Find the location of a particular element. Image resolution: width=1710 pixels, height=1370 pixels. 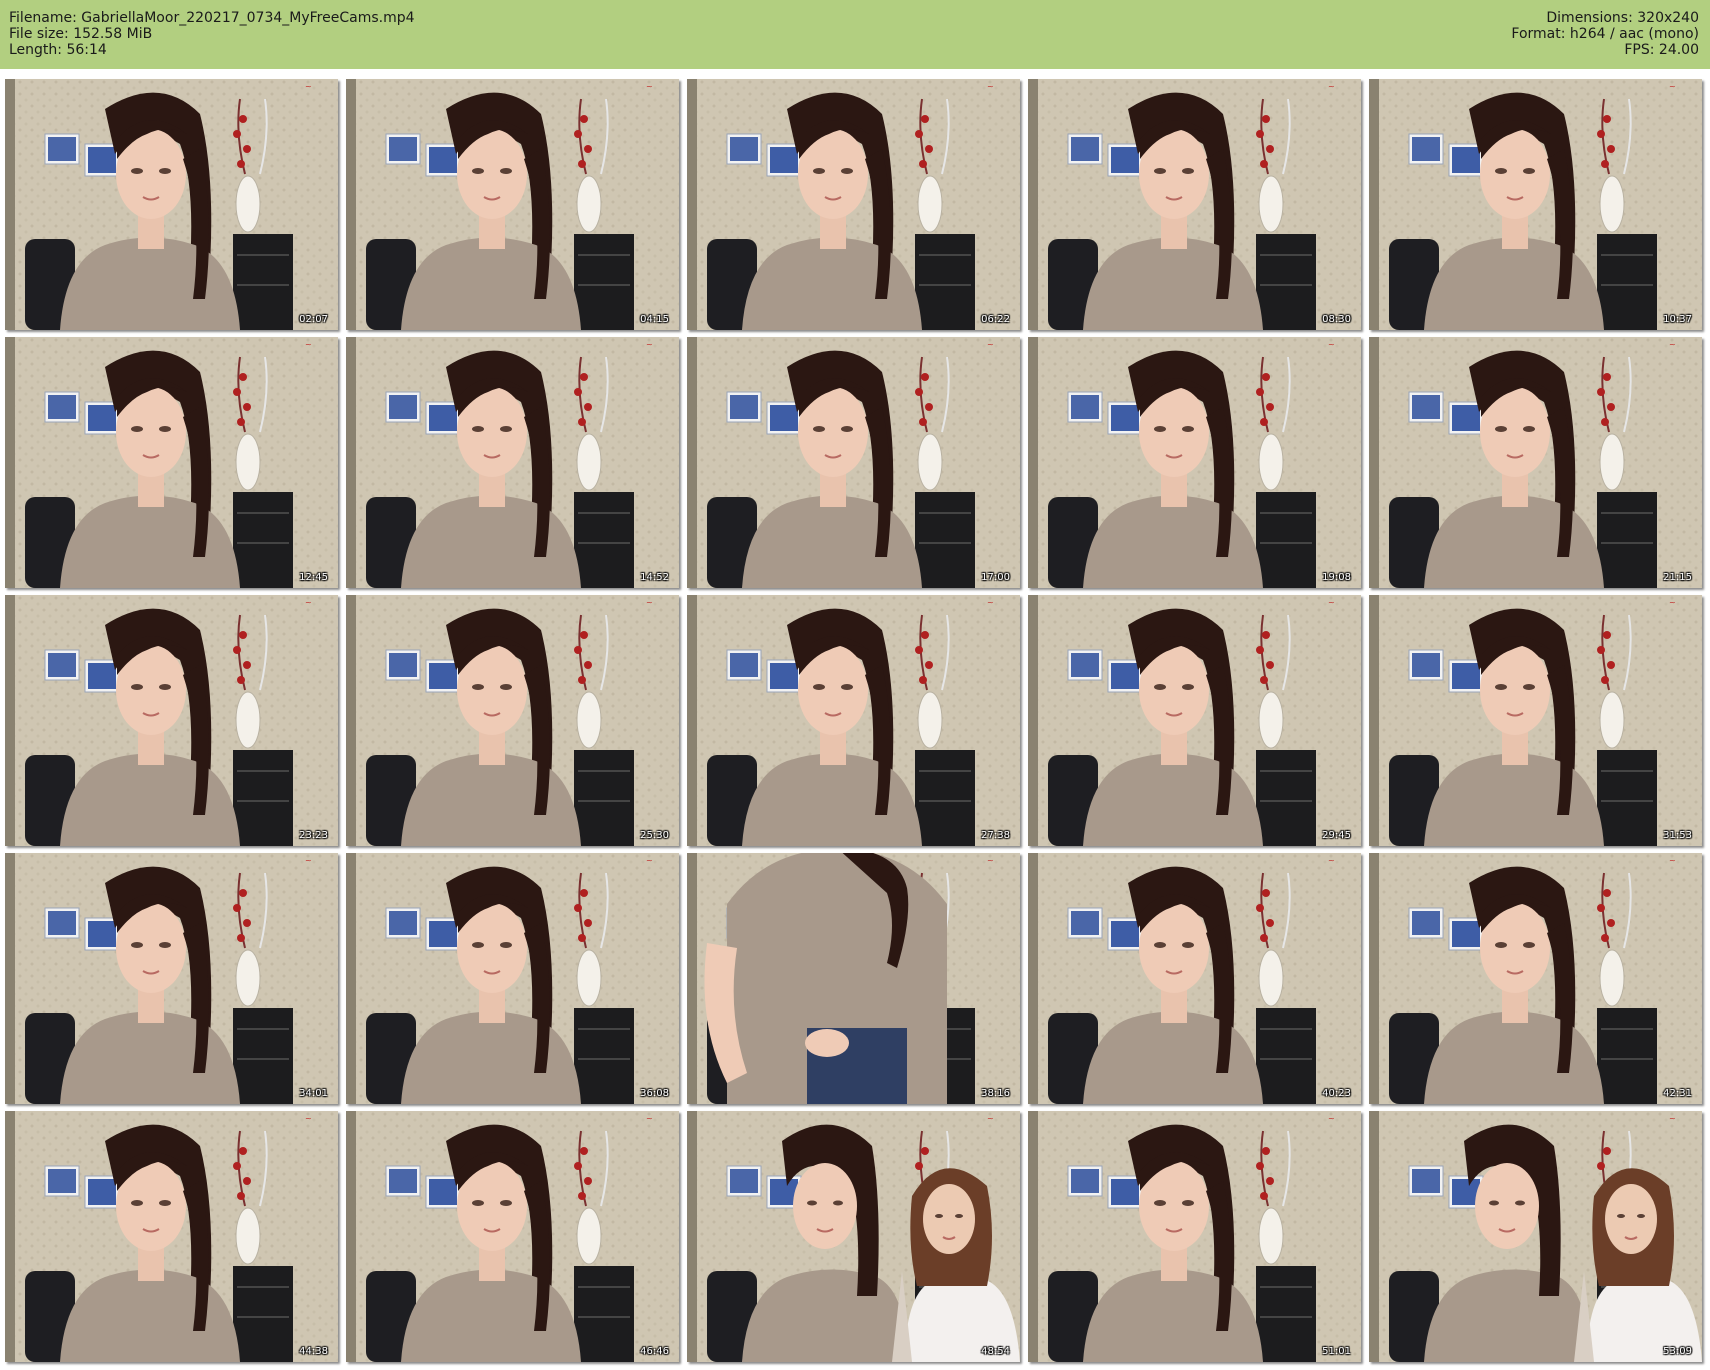

frame-timestamp: 34:01 is located at coordinates (313, 1093).